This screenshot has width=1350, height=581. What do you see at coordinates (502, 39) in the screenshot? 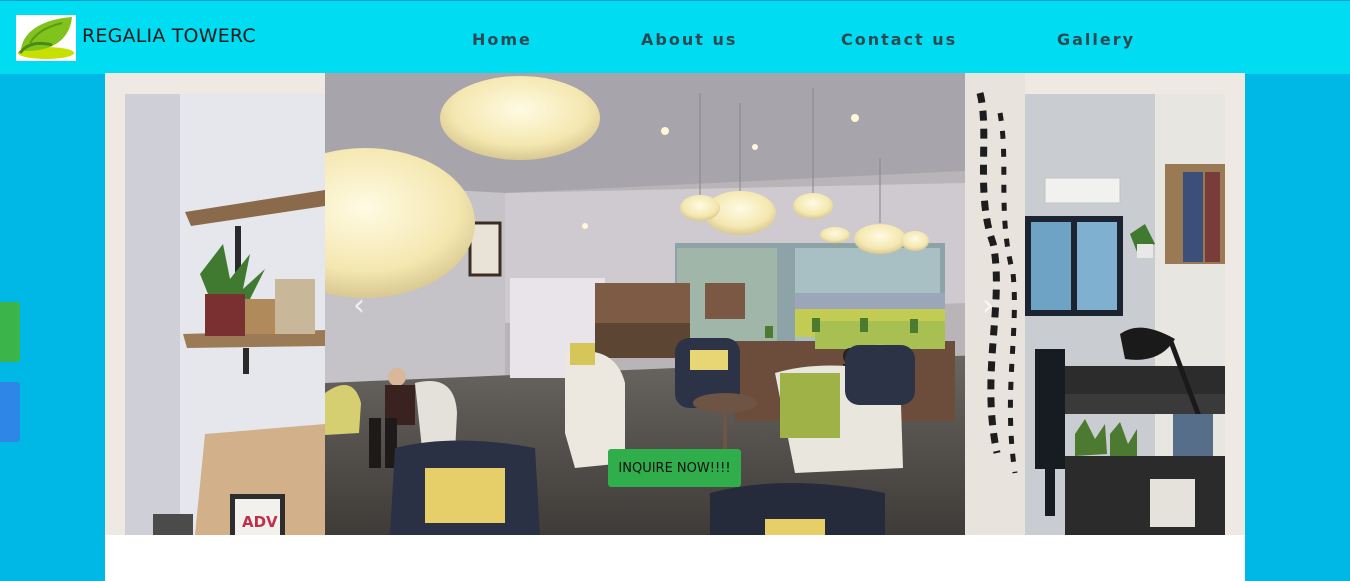
I see `nav-home-link: Home` at bounding box center [502, 39].